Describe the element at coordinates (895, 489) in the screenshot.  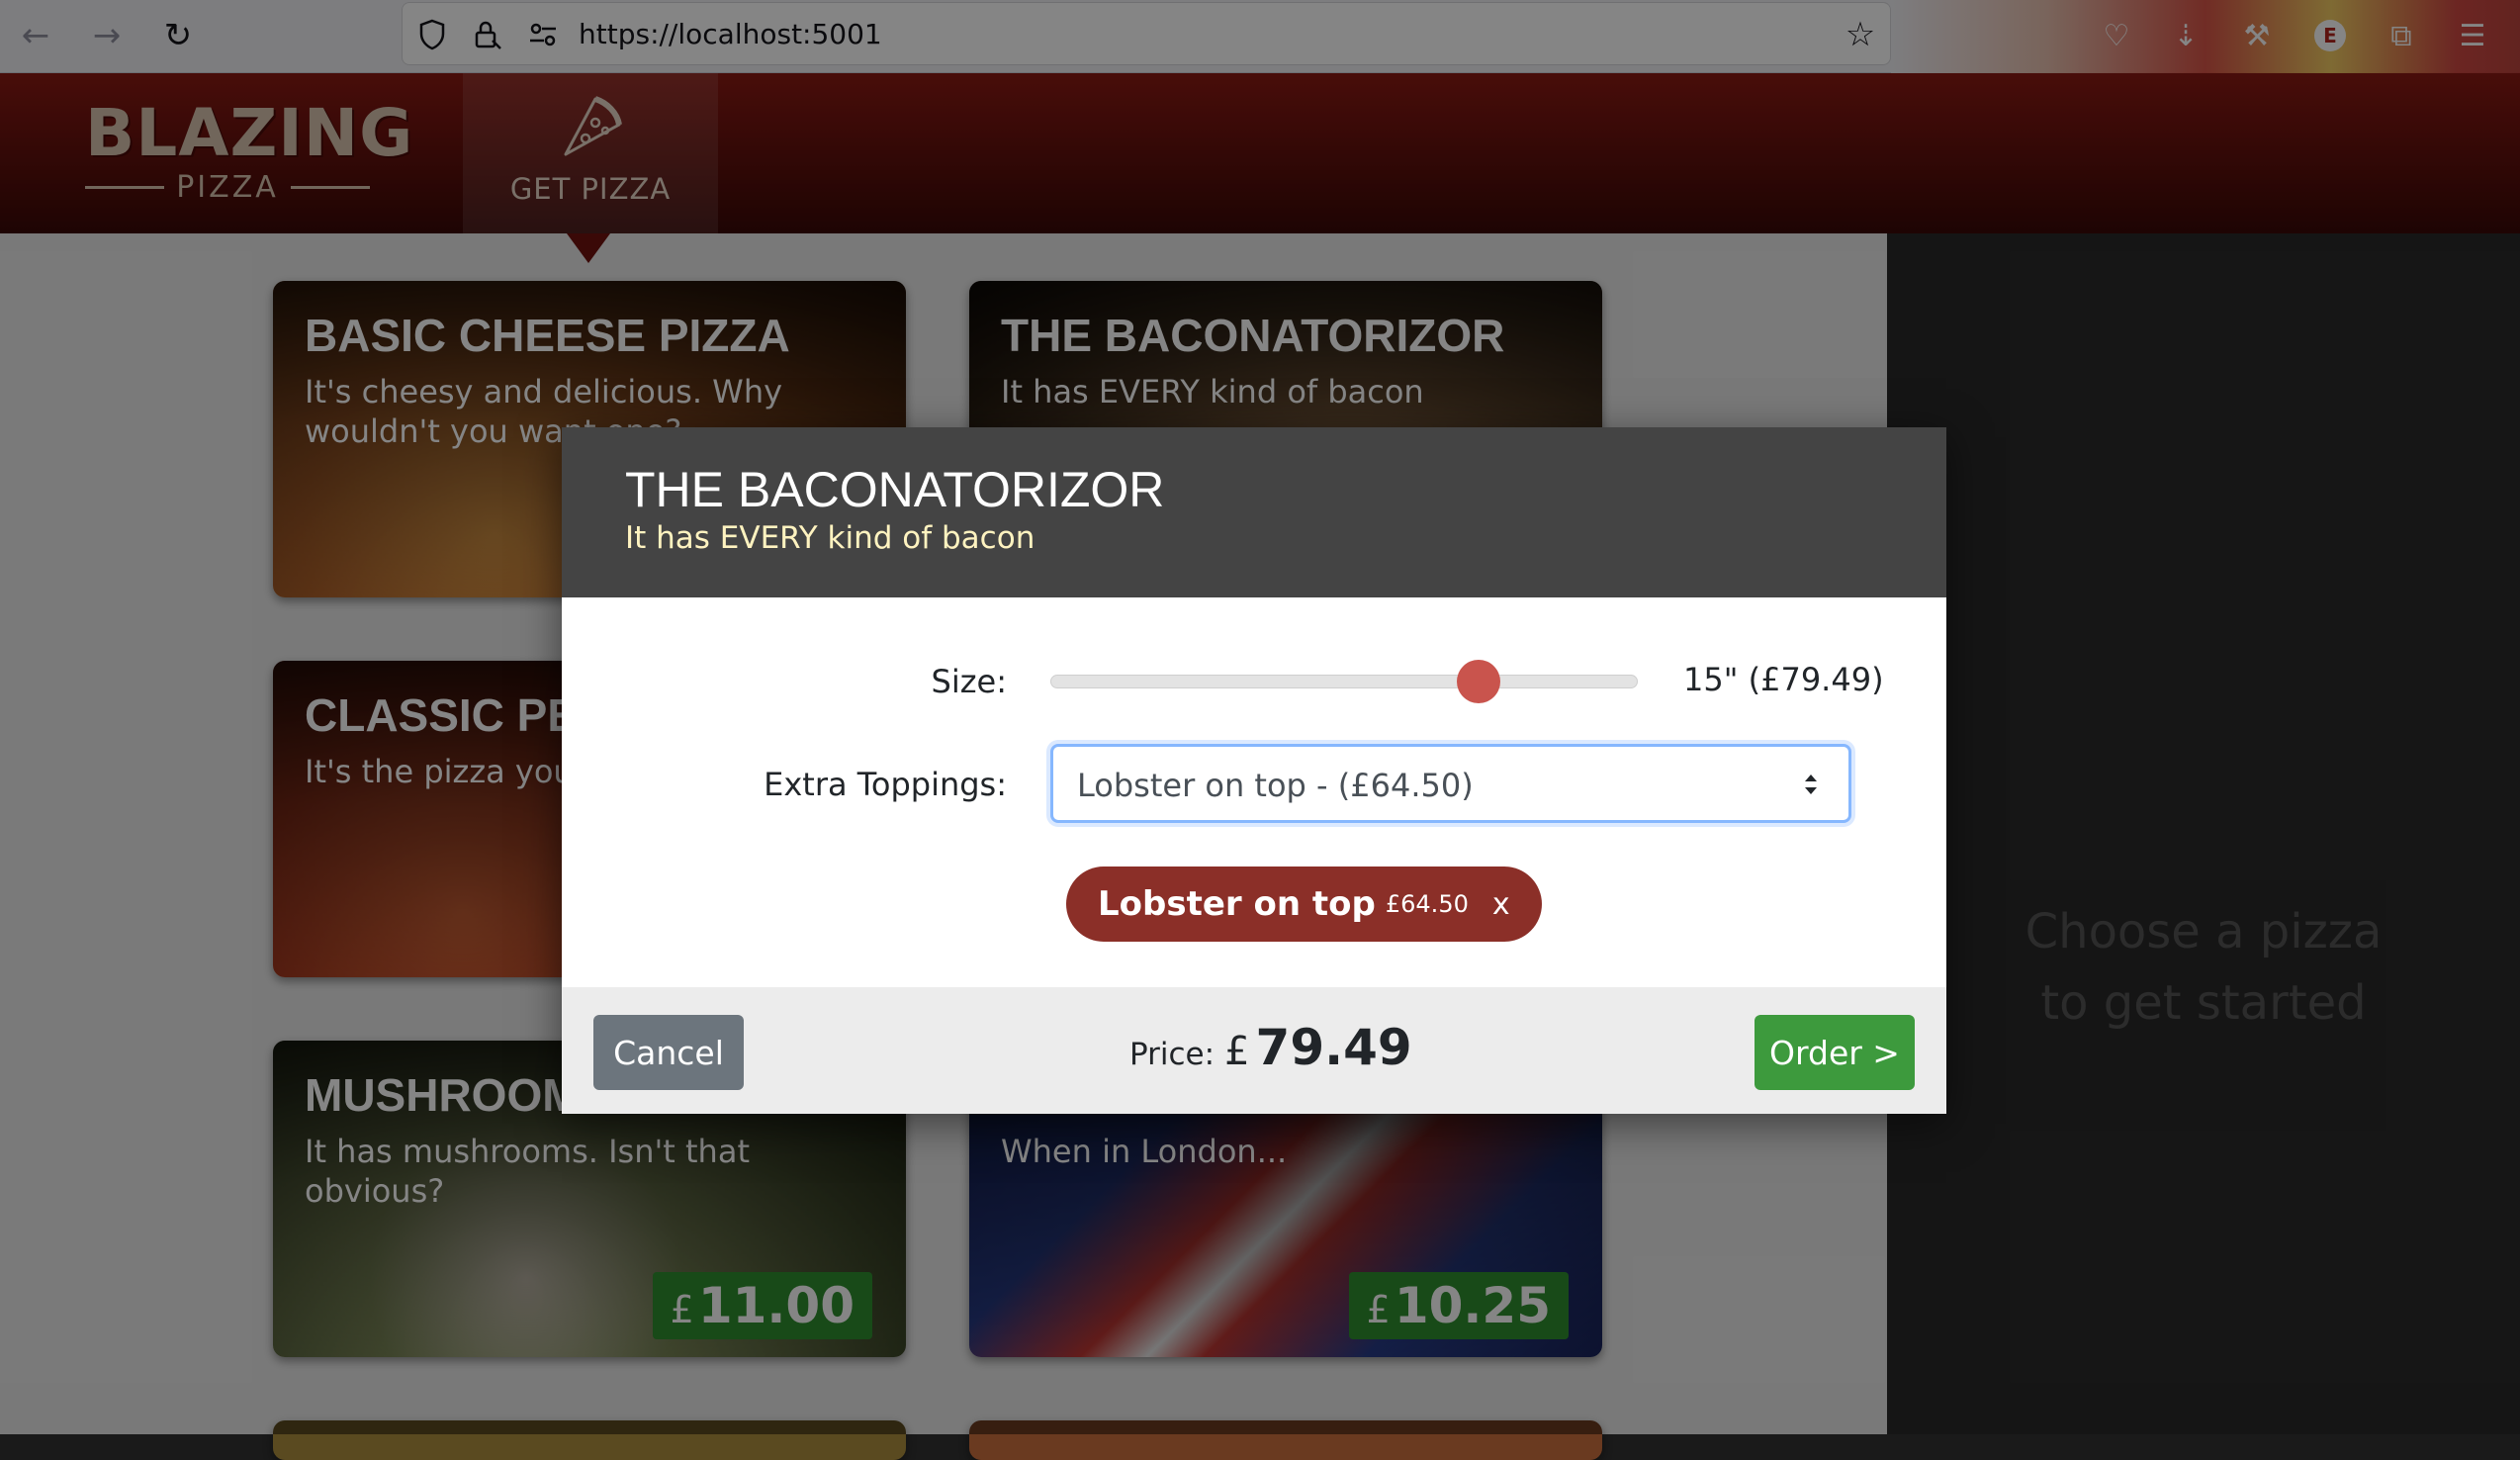
I see `dialog-title: THE BACONATORIZOR` at that location.